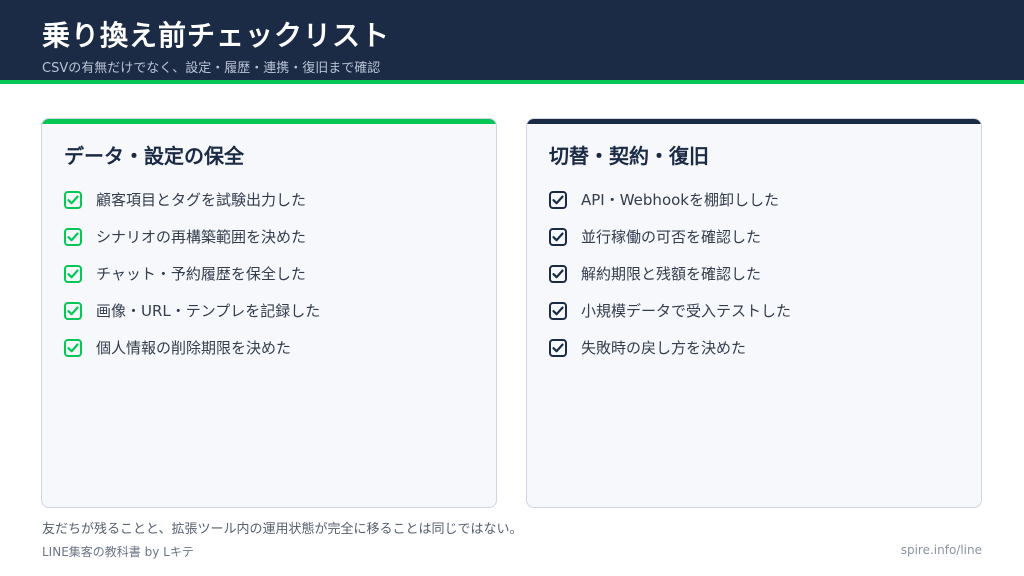 Image resolution: width=1024 pixels, height=576 pixels. Describe the element at coordinates (216, 35) in the screenshot. I see `page-title: 乗り換え前チェックリスト` at that location.